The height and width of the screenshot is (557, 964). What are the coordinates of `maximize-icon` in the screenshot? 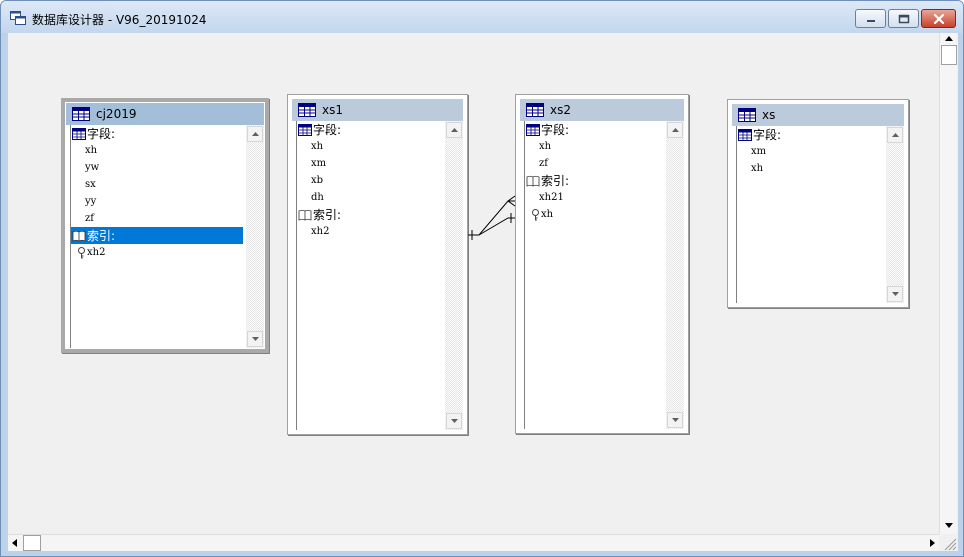 It's located at (903, 18).